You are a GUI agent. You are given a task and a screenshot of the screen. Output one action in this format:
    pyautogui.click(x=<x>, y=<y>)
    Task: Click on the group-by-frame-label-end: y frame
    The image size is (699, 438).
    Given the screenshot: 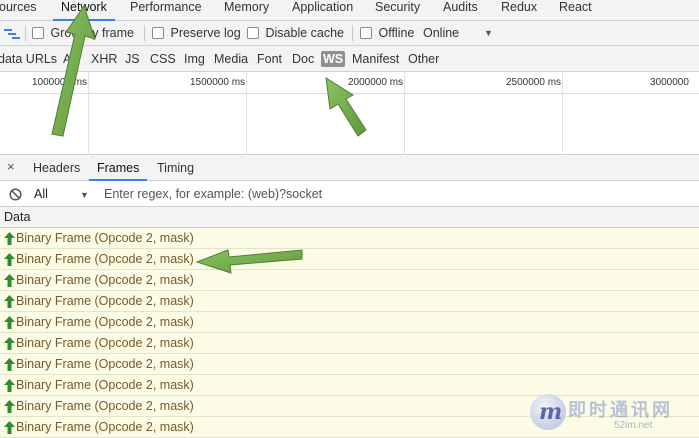 What is the action you would take?
    pyautogui.click(x=113, y=33)
    